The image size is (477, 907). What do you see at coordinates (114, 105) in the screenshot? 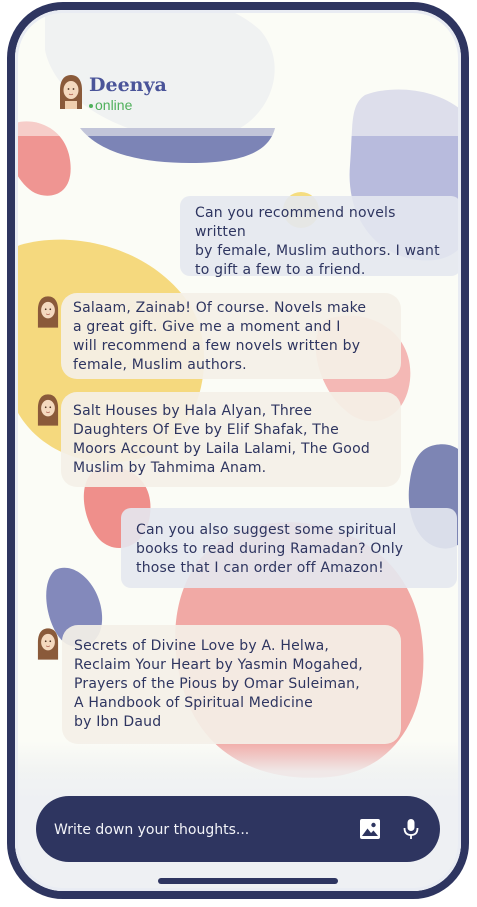
I see `online-status-label: online` at bounding box center [114, 105].